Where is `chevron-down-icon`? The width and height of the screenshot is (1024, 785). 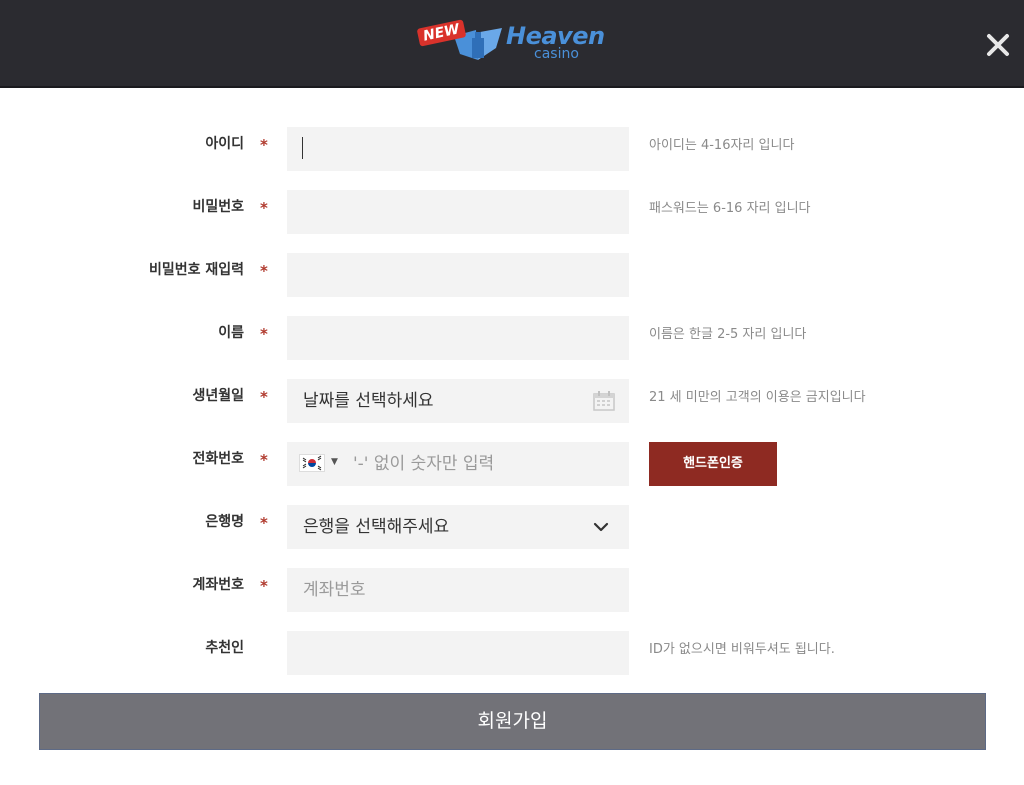 chevron-down-icon is located at coordinates (601, 527).